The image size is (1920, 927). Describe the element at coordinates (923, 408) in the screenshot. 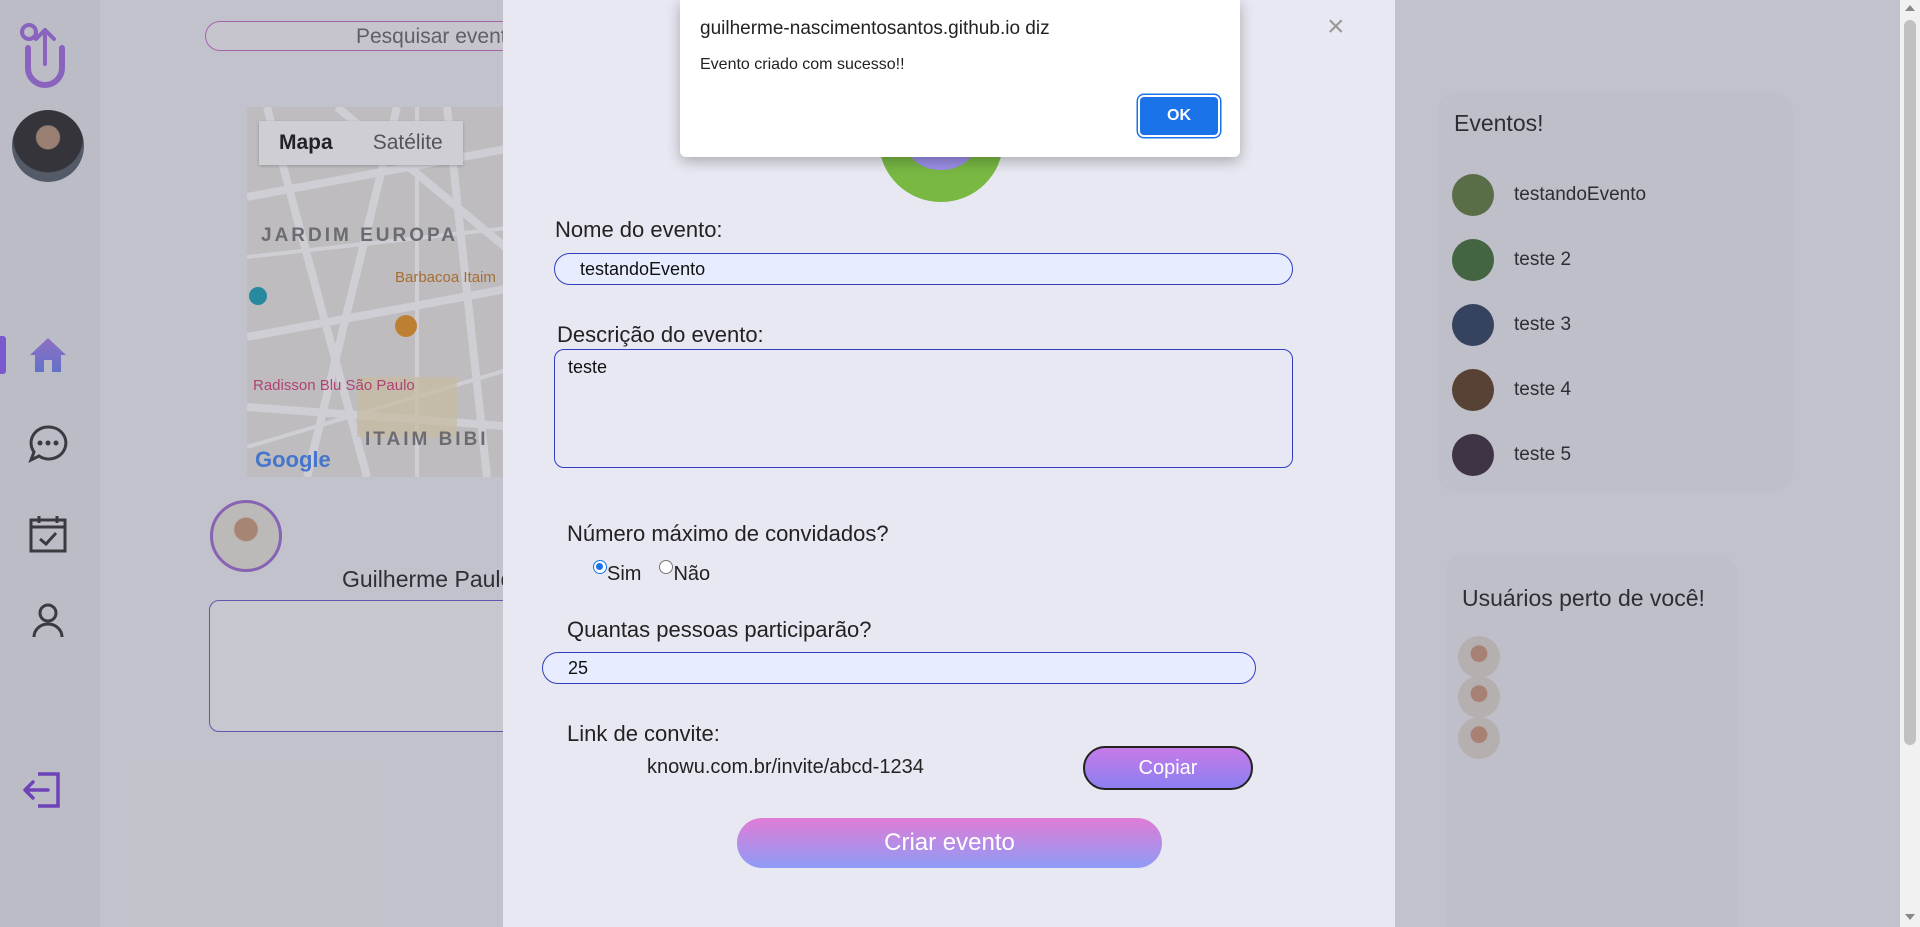

I see `event-description-textarea: teste` at that location.